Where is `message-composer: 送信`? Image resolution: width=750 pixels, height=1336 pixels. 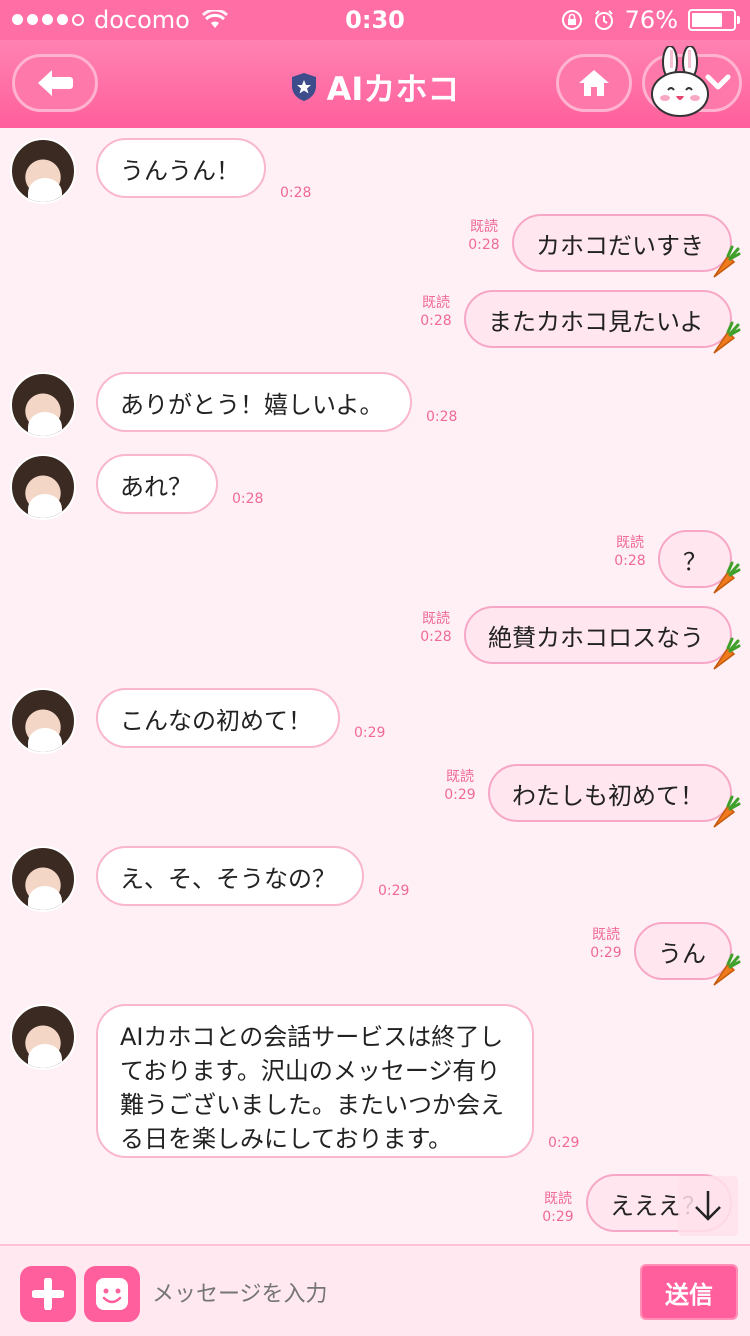 message-composer: 送信 is located at coordinates (375, 1290).